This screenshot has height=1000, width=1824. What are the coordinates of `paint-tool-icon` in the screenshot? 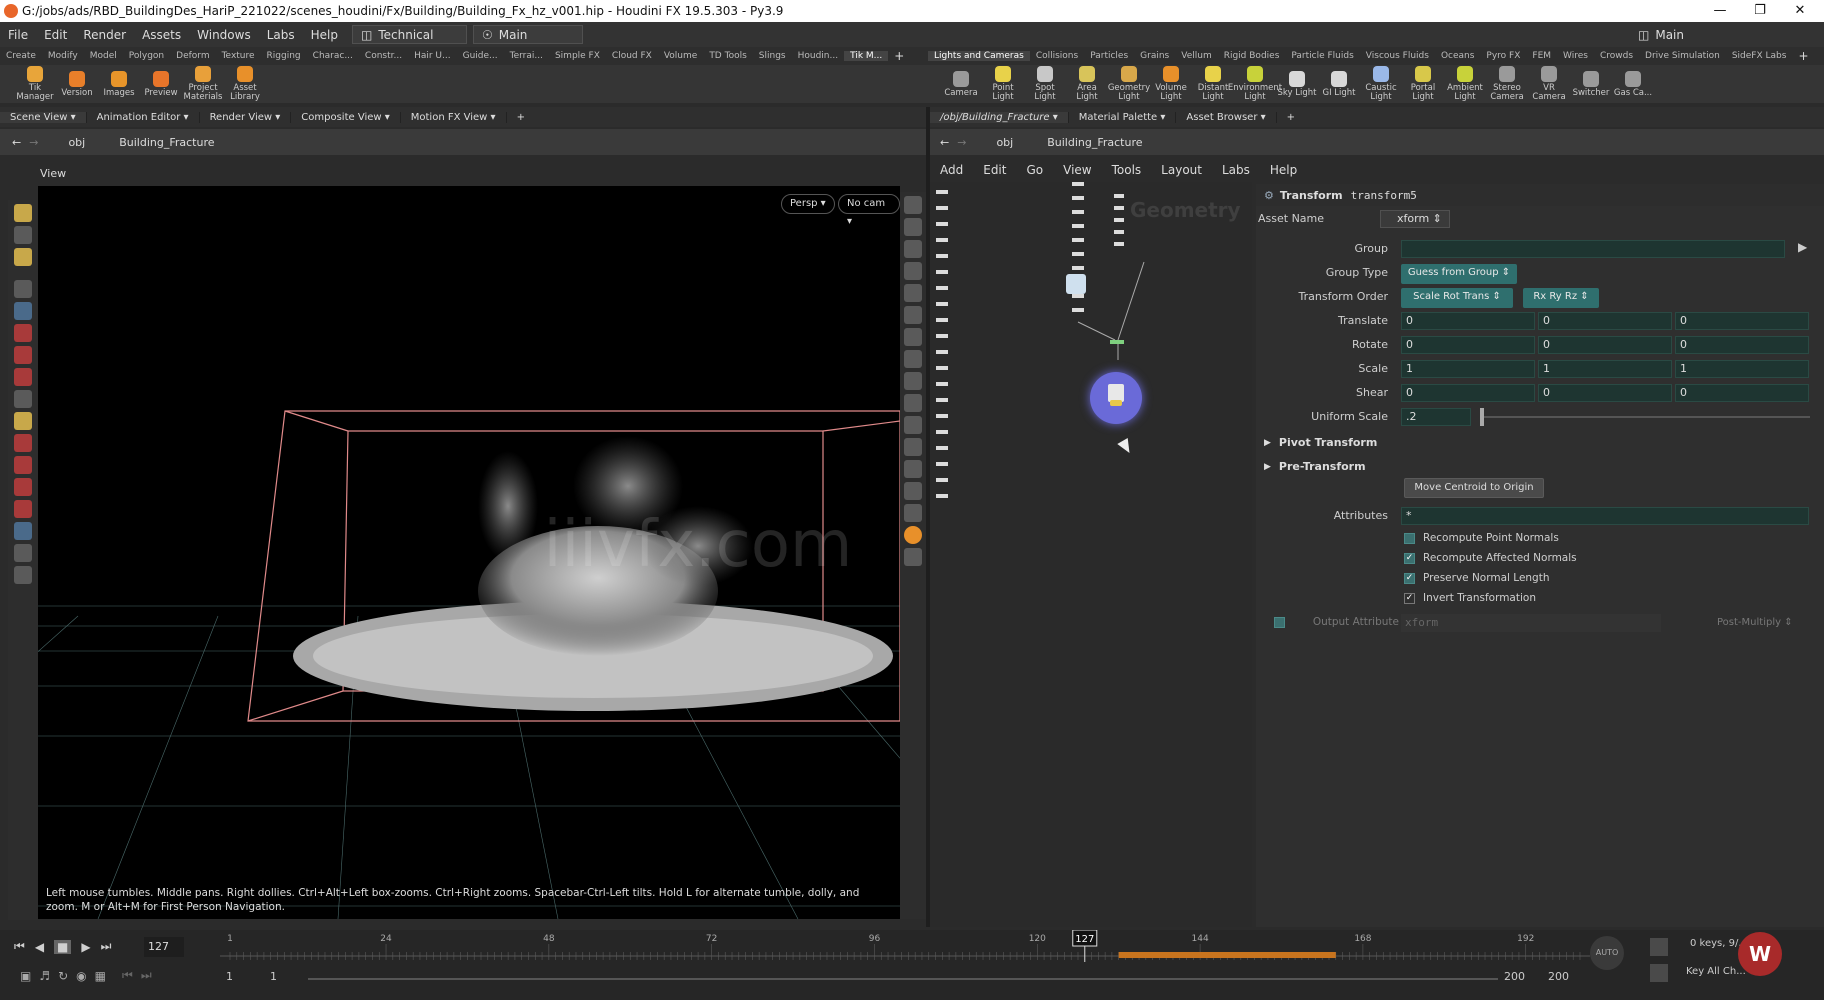 It's located at (23, 333).